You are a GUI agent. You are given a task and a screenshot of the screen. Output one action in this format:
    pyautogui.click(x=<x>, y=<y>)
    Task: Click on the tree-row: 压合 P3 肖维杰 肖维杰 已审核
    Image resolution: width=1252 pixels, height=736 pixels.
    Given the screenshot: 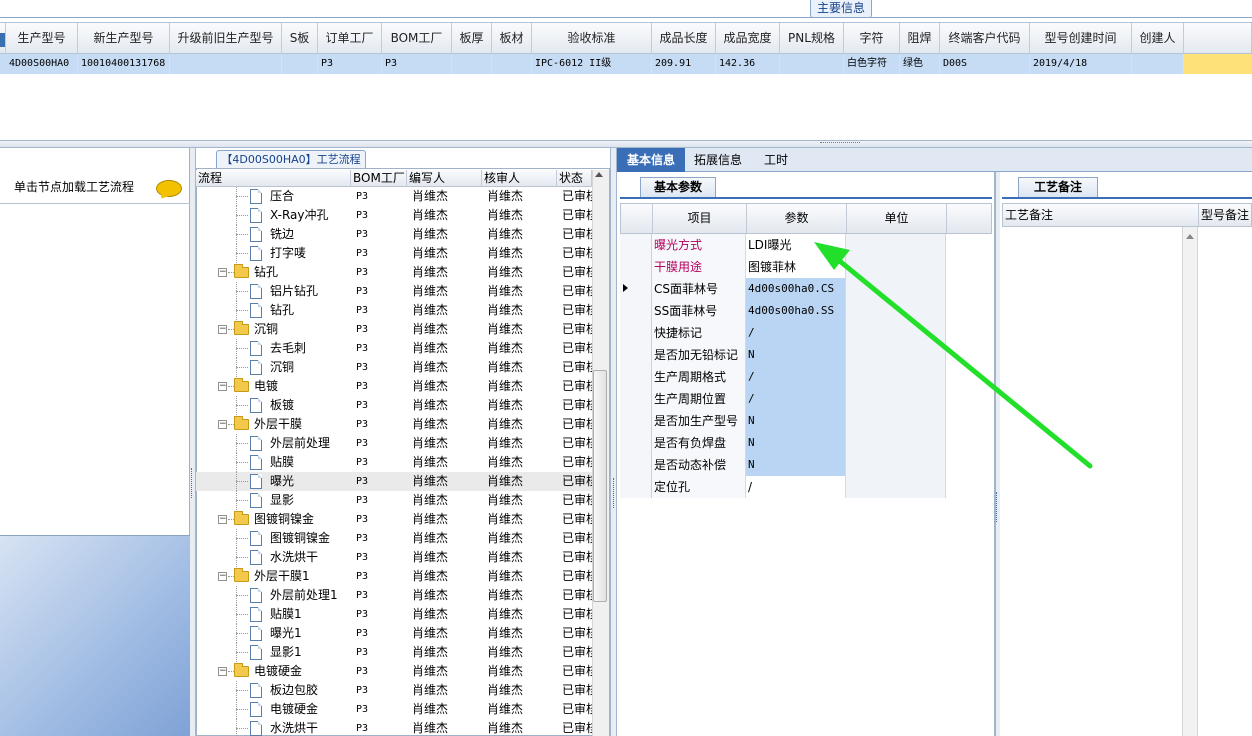 What is the action you would take?
    pyautogui.click(x=394, y=196)
    